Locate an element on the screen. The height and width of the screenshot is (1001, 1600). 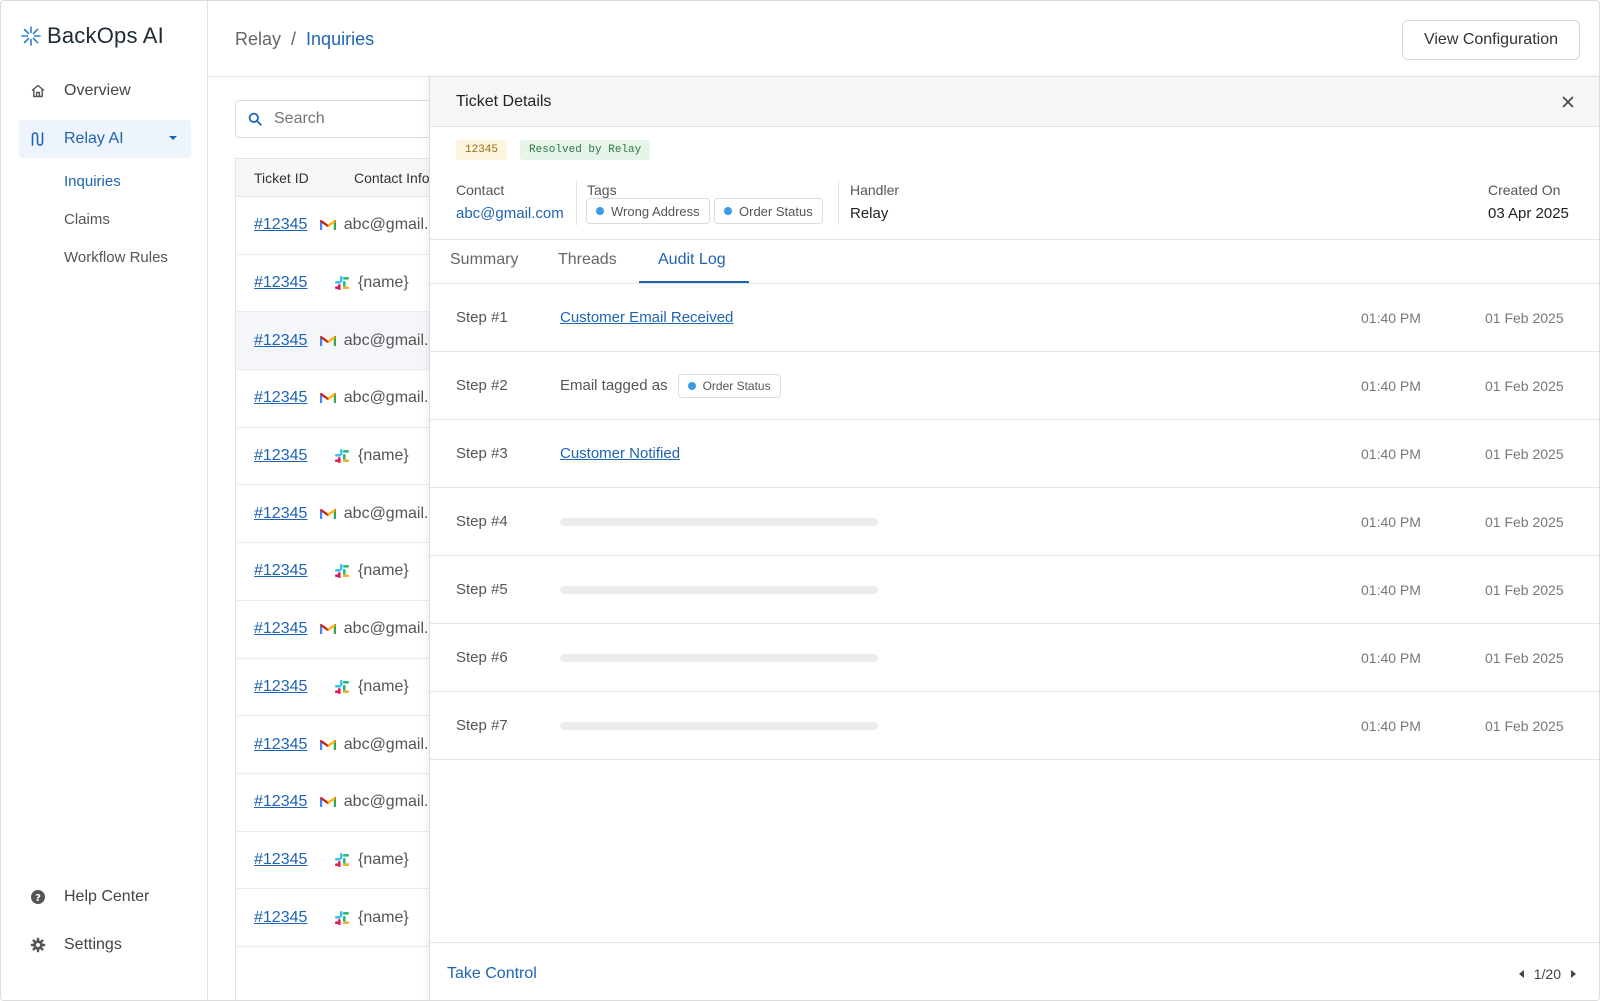
tag-order-status: Order Status is located at coordinates (768, 211).